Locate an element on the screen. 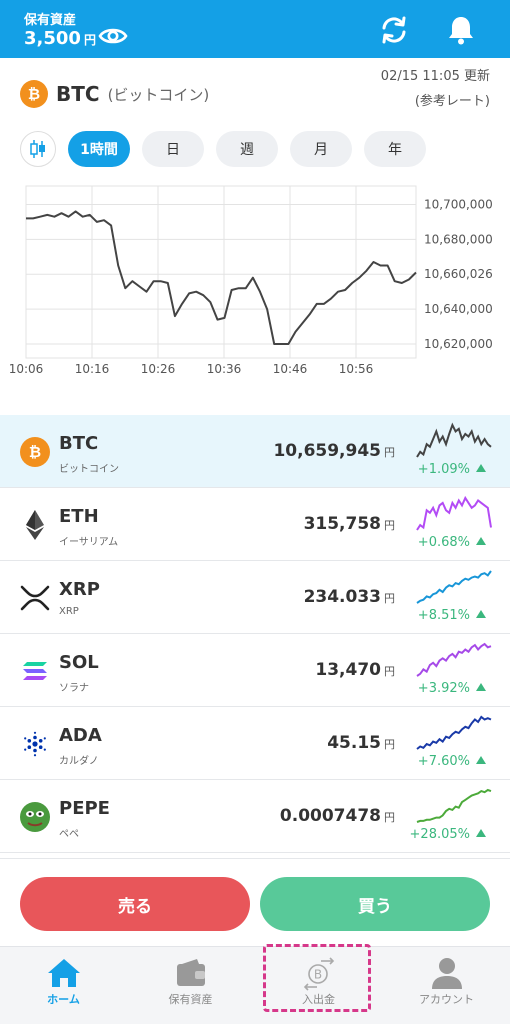 This screenshot has width=510, height=1024. nav-account-label: アカウント is located at coordinates (446, 999).